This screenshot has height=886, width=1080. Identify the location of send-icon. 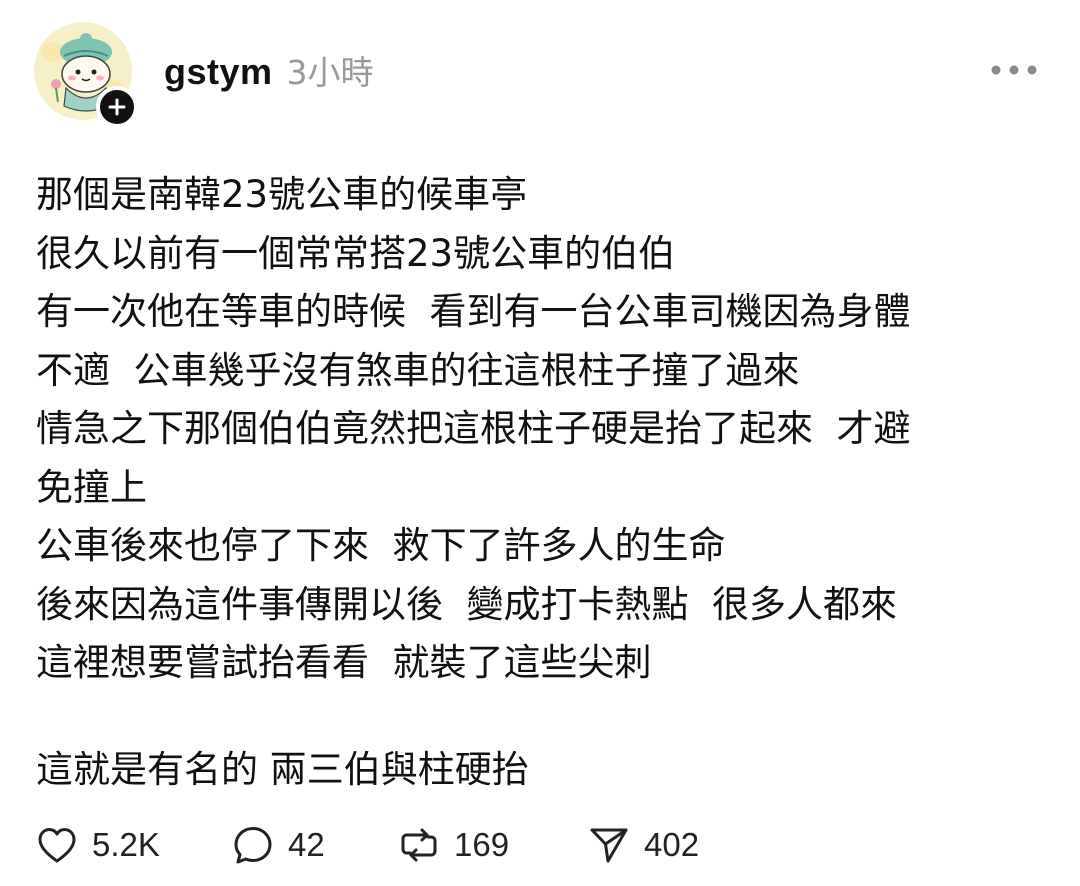
(609, 845).